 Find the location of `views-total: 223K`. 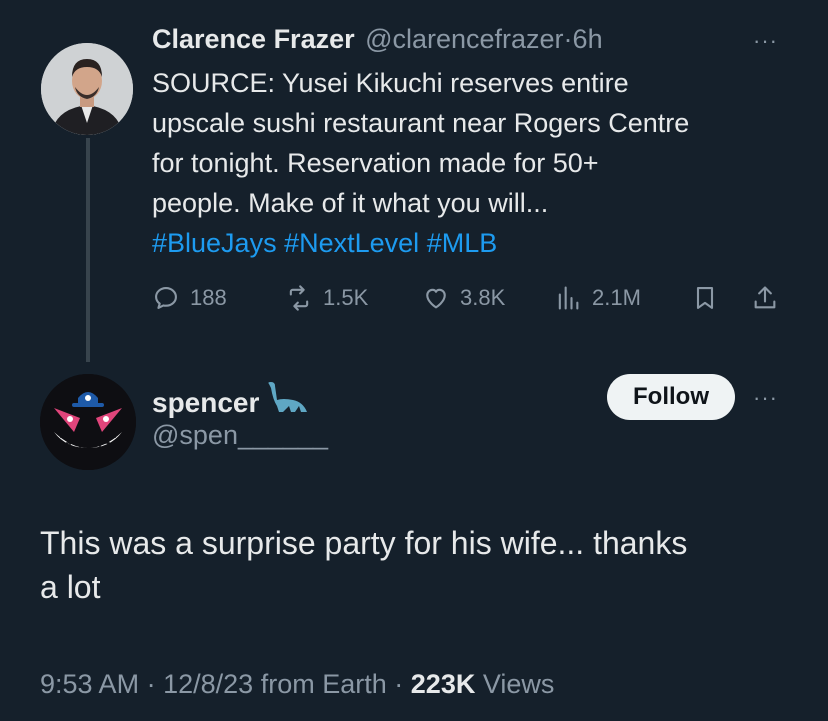

views-total: 223K is located at coordinates (443, 684).